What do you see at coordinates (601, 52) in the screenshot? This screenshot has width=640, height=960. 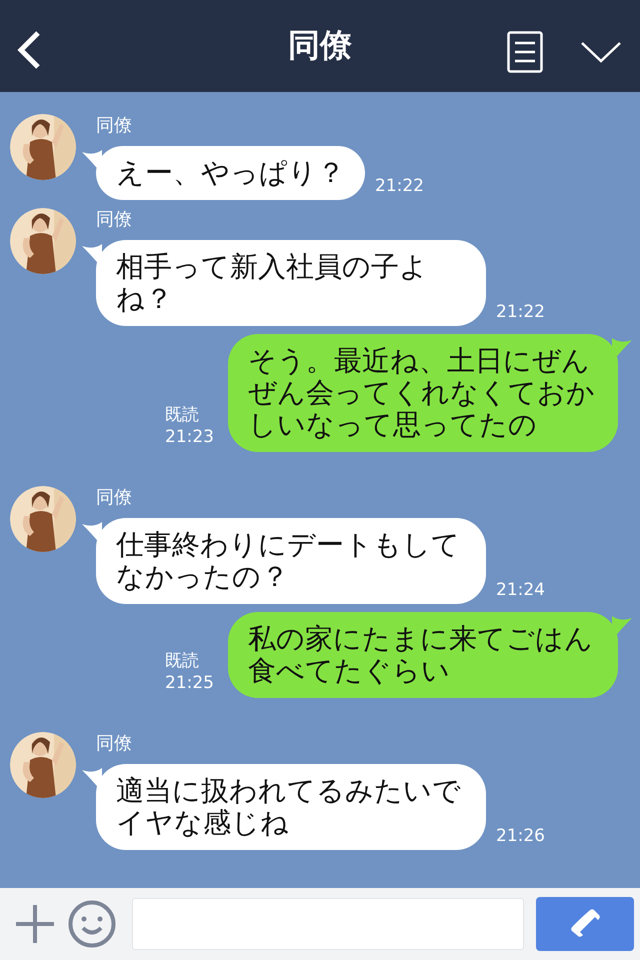 I see `chevron-down-icon` at bounding box center [601, 52].